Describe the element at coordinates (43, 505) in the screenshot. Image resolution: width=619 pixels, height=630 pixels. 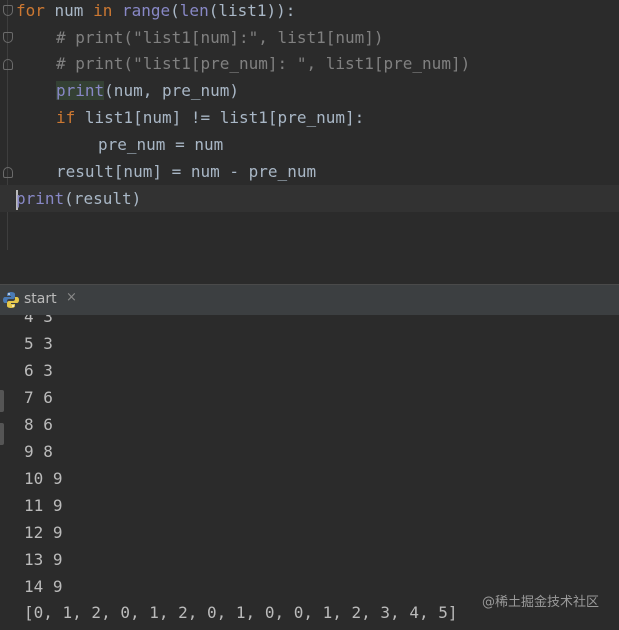
I see `console-line: 11 9` at that location.